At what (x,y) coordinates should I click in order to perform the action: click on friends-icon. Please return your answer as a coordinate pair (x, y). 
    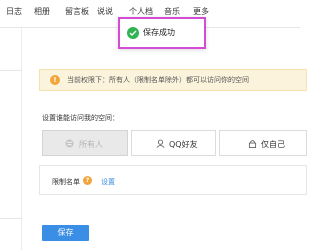
    Looking at the image, I should click on (160, 143).